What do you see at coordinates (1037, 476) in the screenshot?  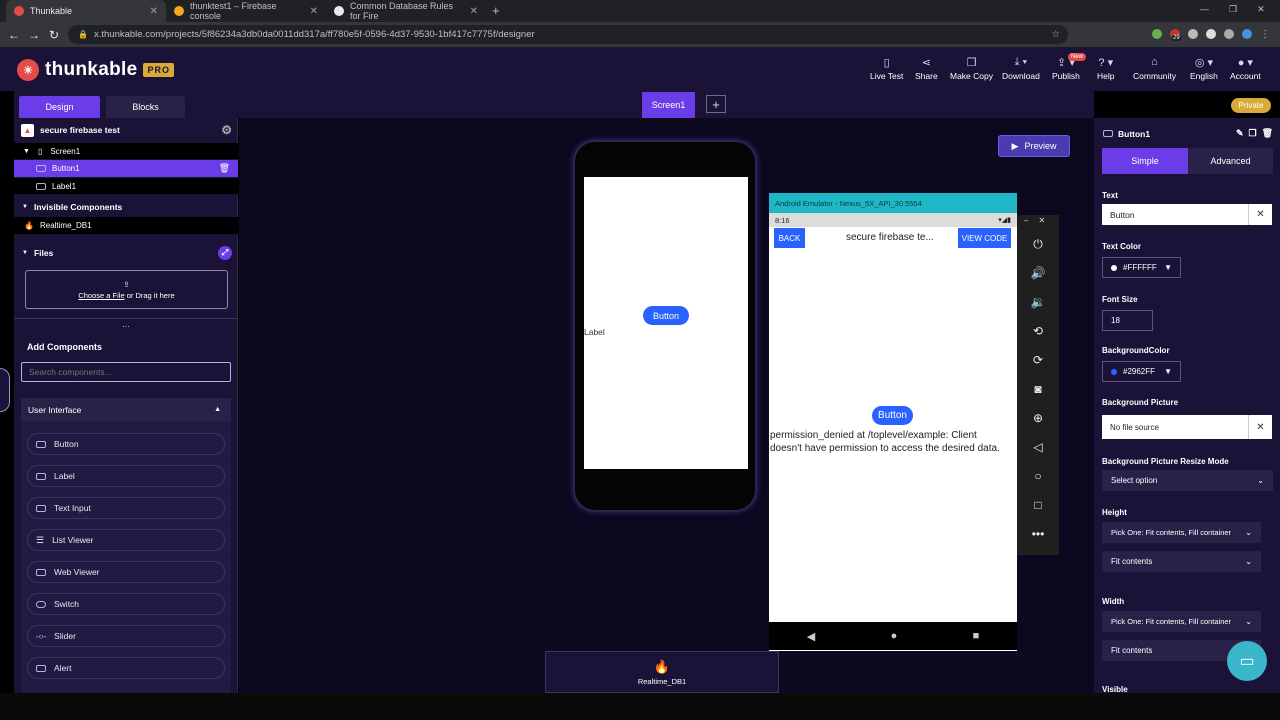 I see `home-icon: ○` at bounding box center [1037, 476].